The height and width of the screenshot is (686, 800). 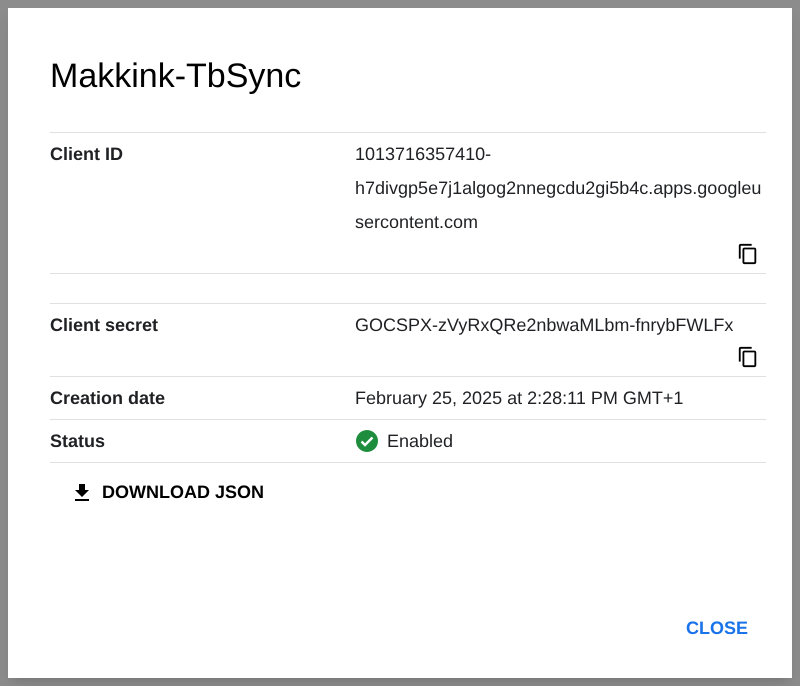 I want to click on field-label: Status, so click(x=78, y=441).